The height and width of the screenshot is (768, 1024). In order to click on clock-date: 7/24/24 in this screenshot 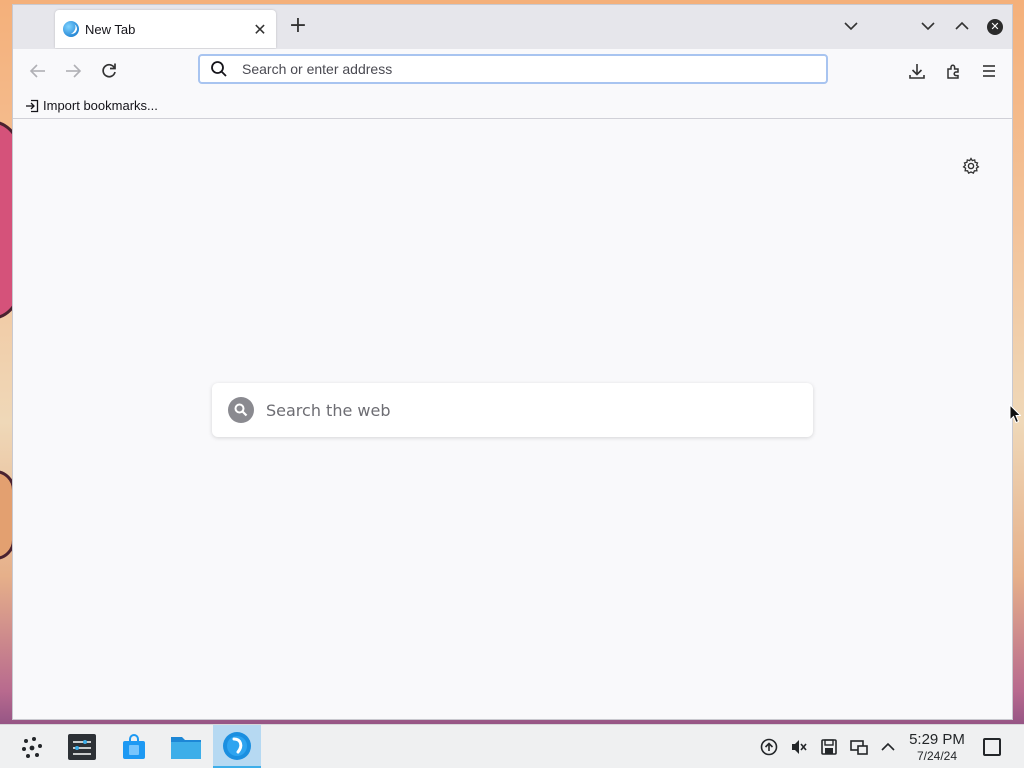, I will do `click(937, 756)`.